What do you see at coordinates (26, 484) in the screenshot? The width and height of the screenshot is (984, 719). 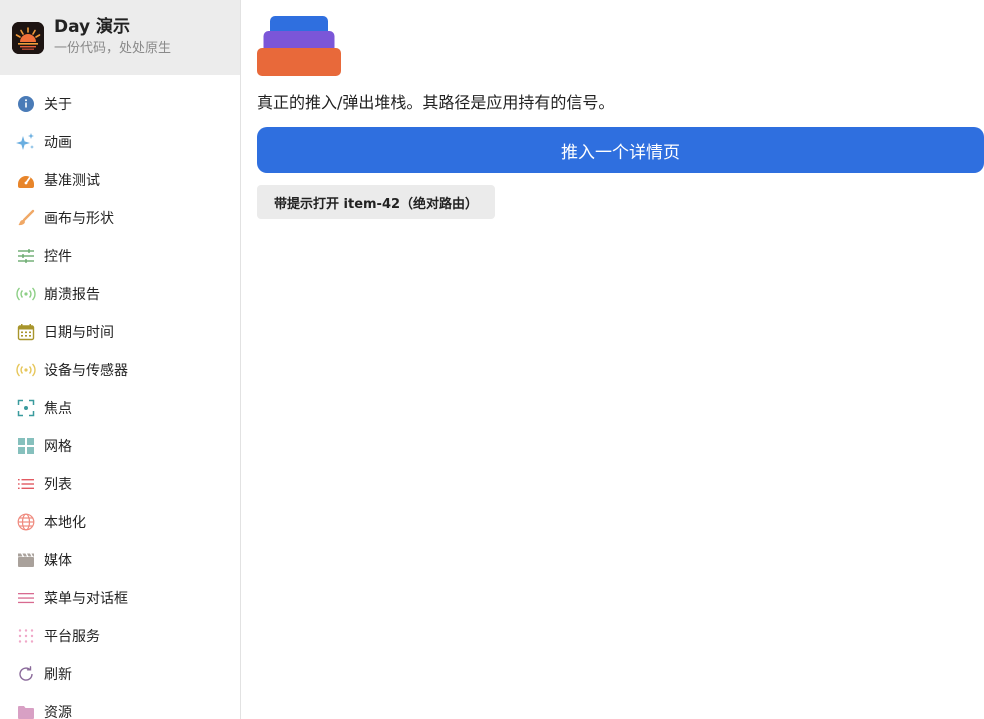 I see `list-icon` at bounding box center [26, 484].